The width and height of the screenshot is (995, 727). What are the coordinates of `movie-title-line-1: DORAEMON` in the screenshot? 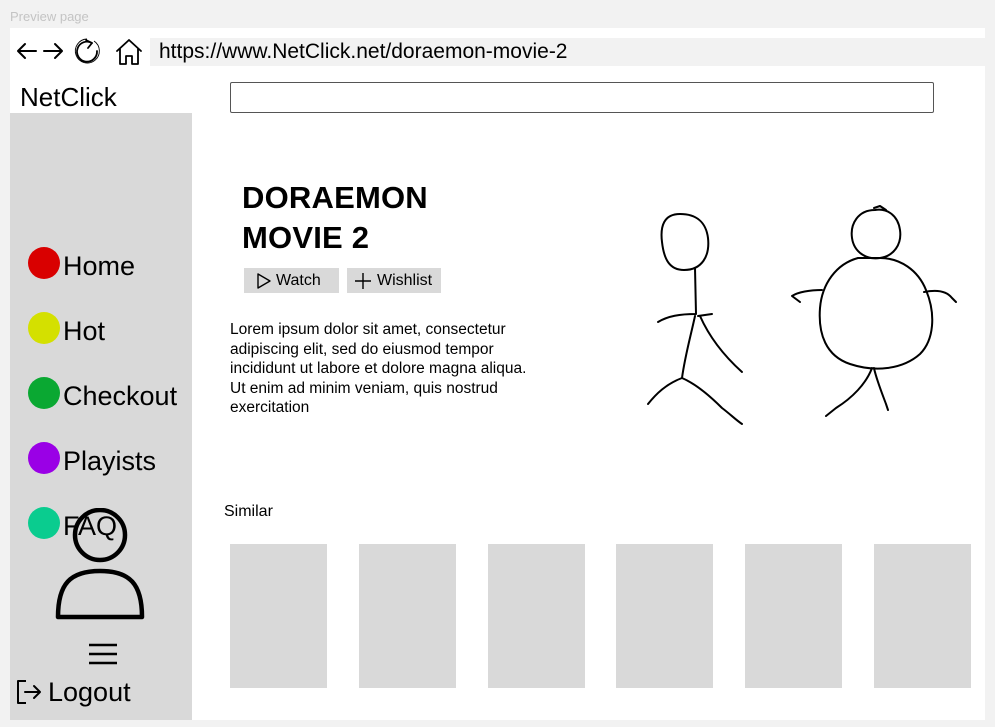 It's located at (335, 197).